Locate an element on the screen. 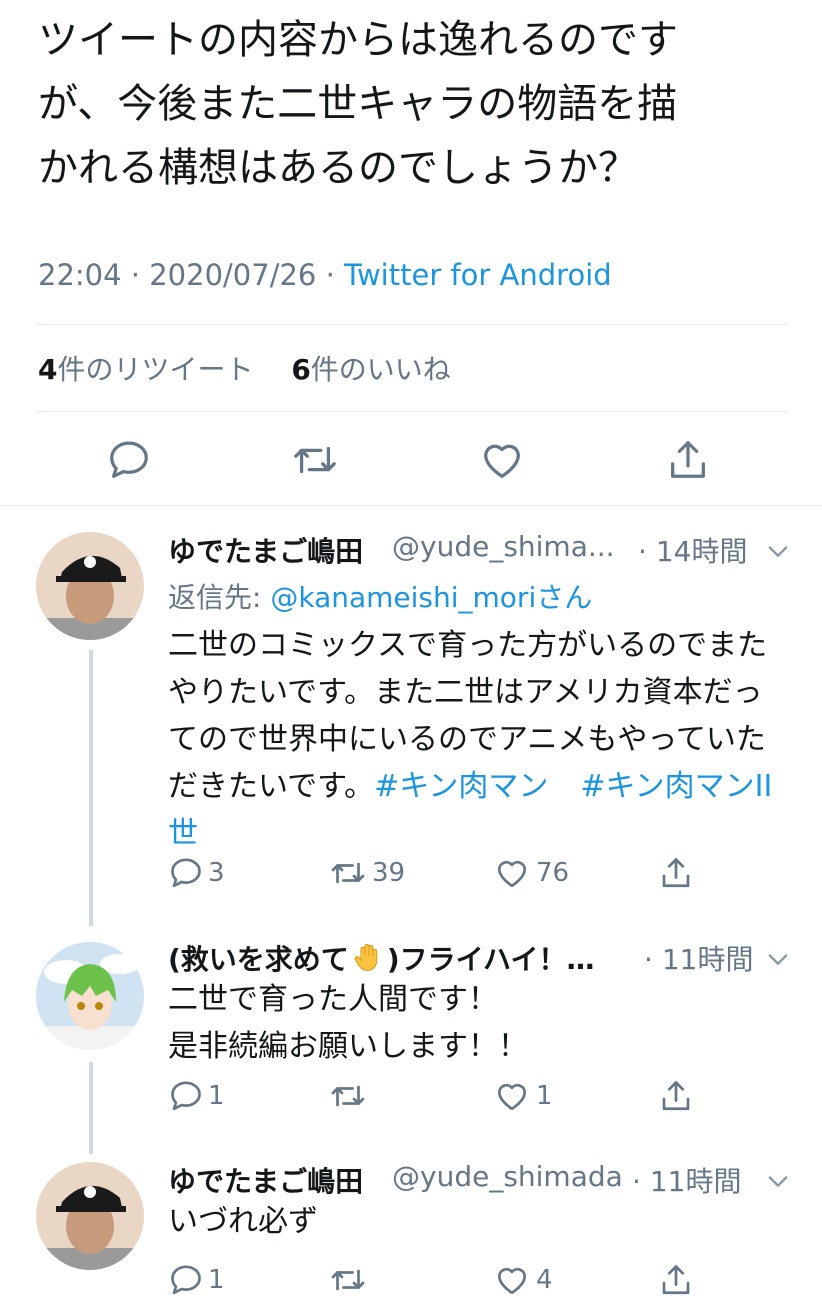 This screenshot has height=1302, width=822. retweet-label: 件のリツイート is located at coordinates (155, 369).